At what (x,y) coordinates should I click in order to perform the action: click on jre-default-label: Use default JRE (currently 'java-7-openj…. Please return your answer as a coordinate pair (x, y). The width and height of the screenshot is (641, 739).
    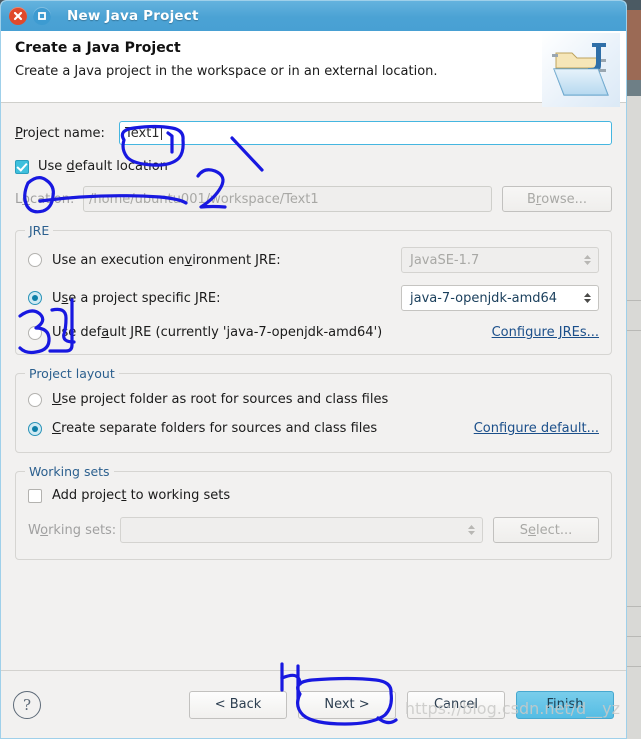
    Looking at the image, I should click on (217, 332).